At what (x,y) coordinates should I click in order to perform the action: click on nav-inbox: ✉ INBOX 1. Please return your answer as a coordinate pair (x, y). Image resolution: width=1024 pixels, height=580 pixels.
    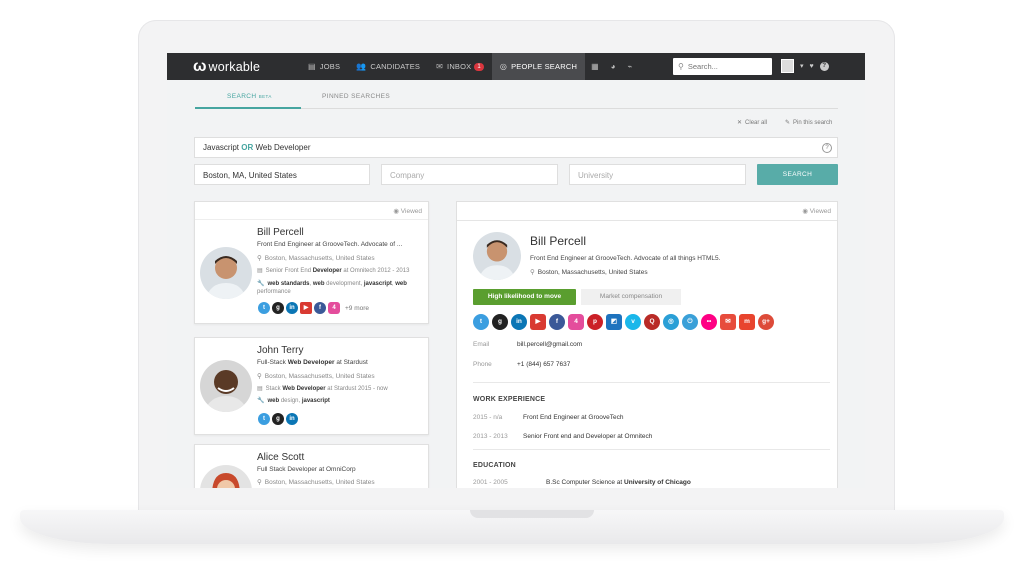
    Looking at the image, I should click on (460, 66).